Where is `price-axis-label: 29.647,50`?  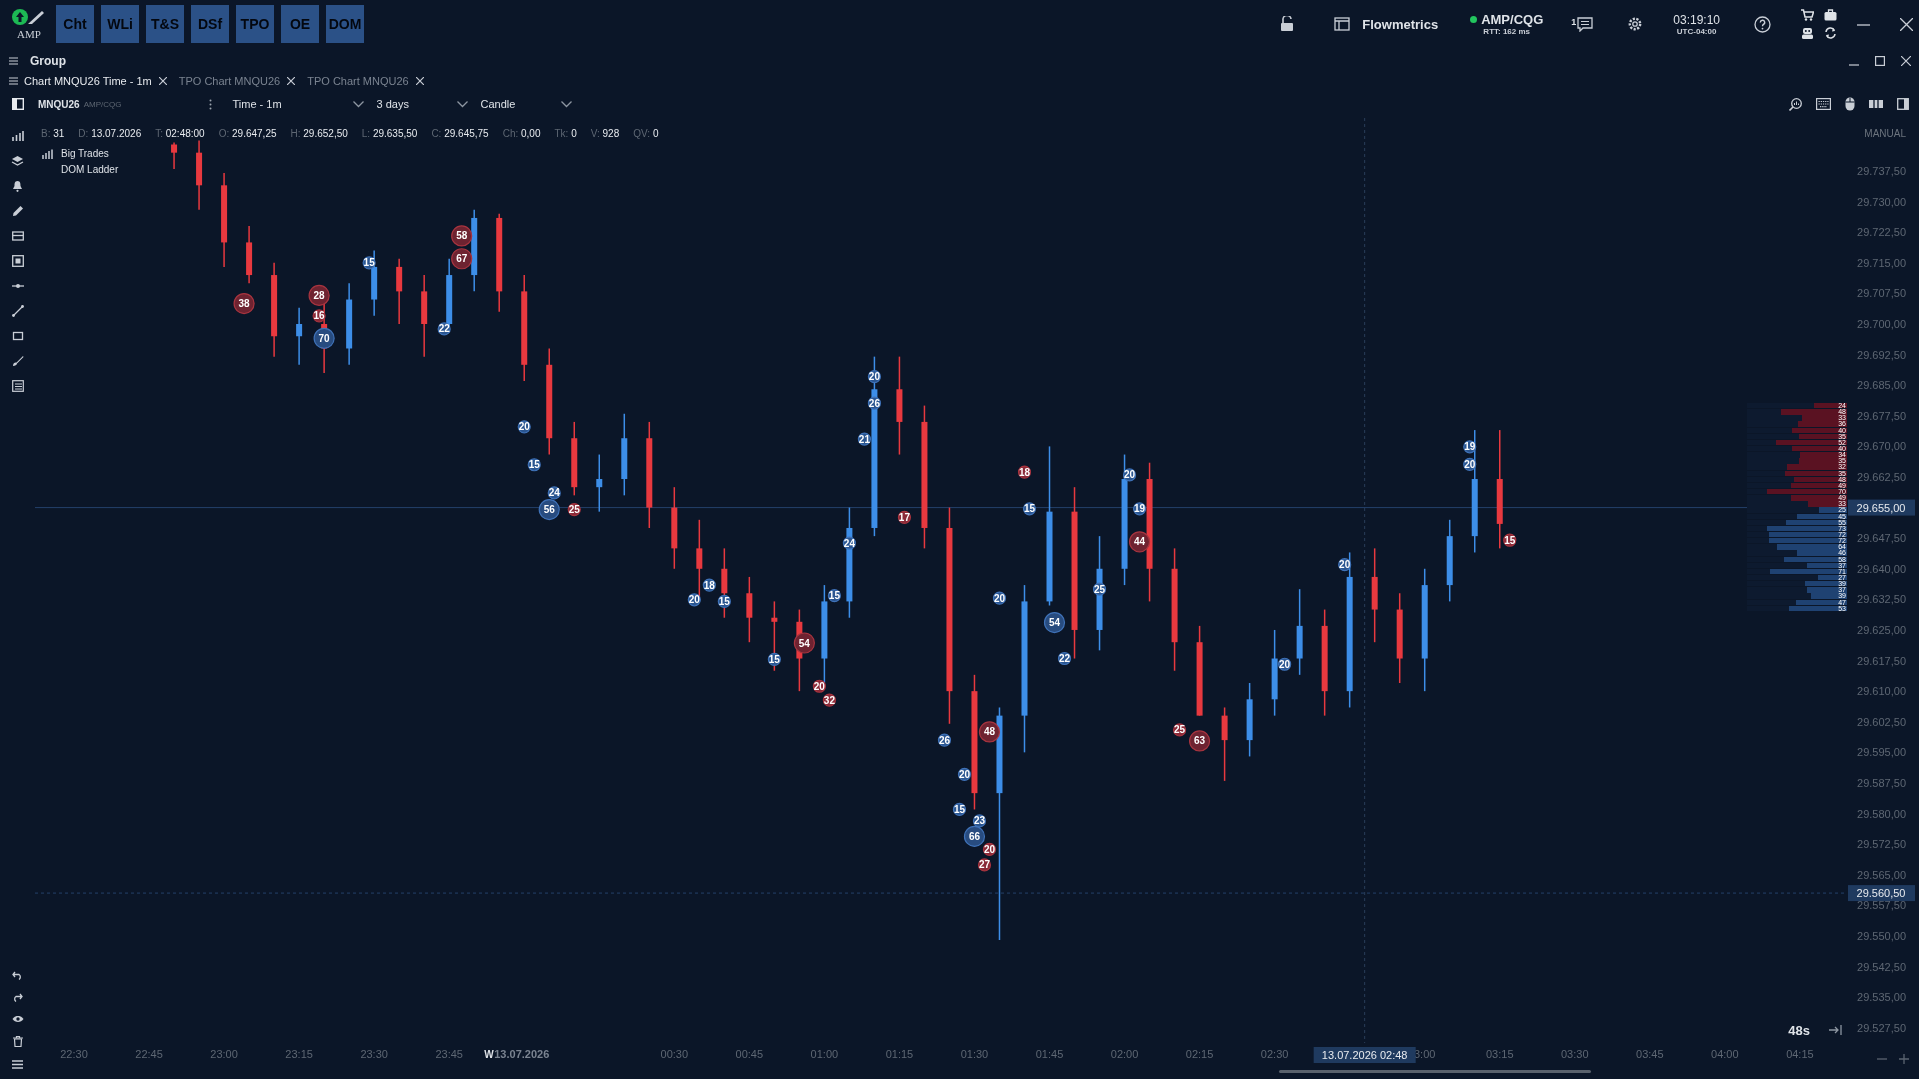
price-axis-label: 29.647,50 is located at coordinates (1881, 538).